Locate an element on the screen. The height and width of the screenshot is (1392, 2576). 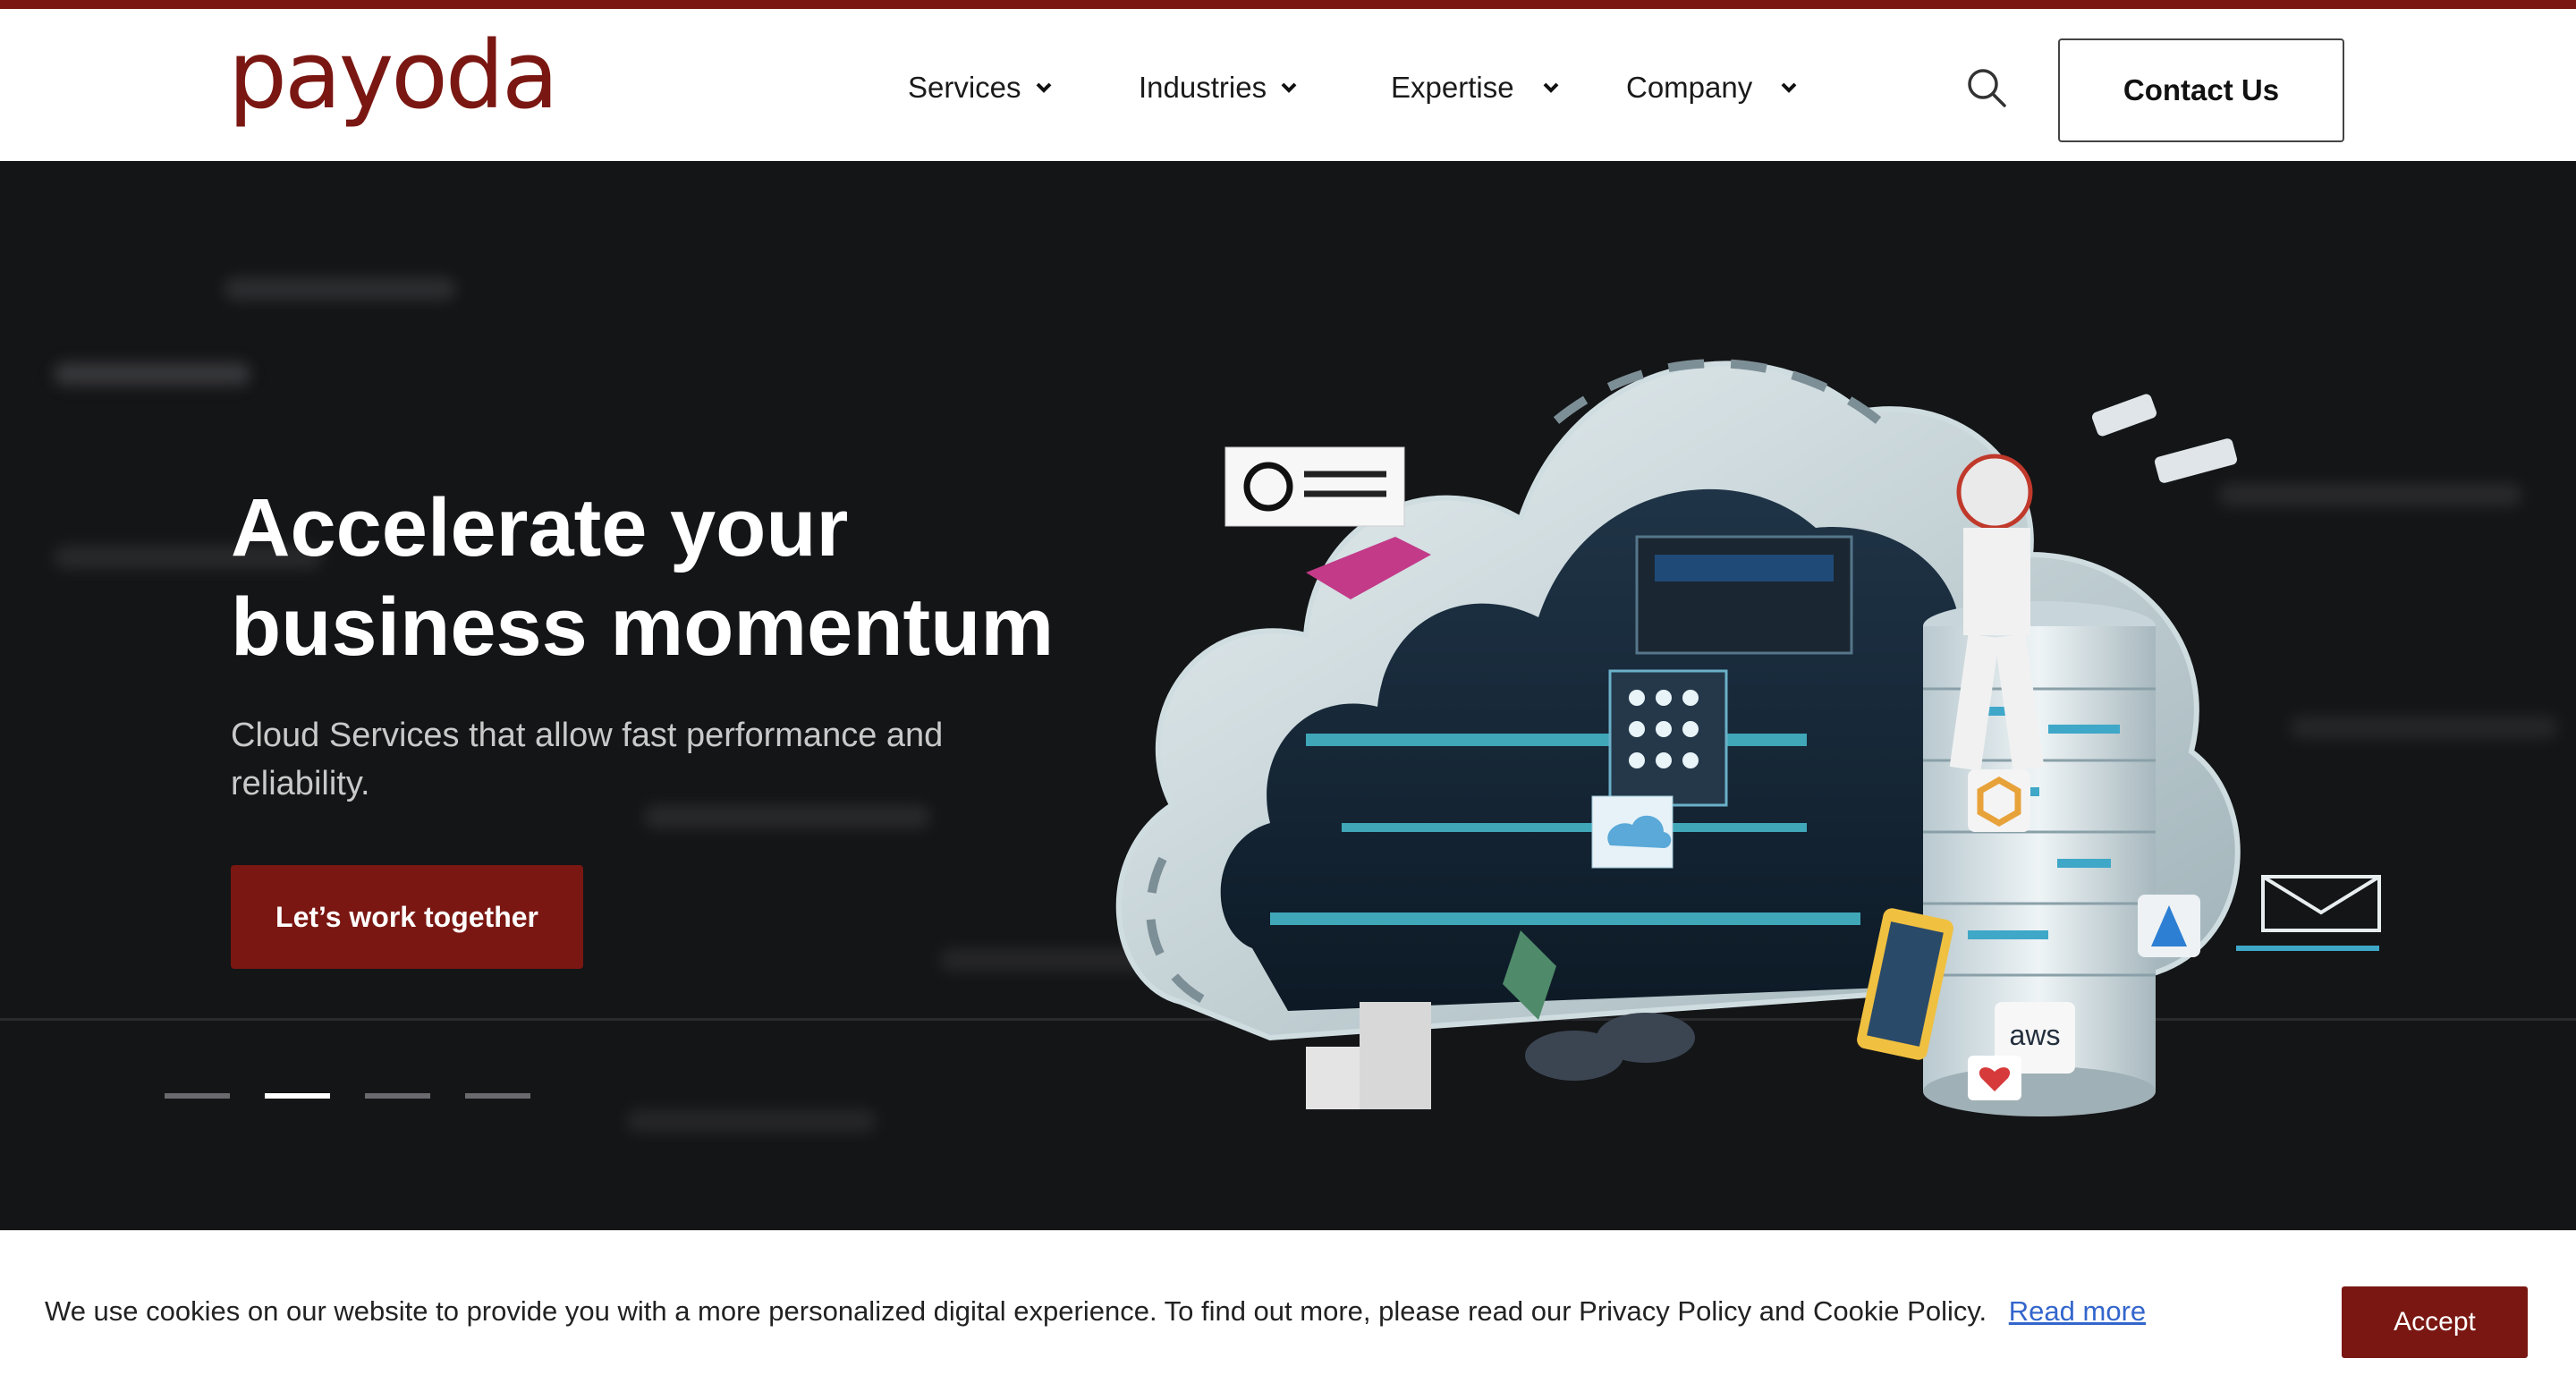
search-icon is located at coordinates (1986, 87).